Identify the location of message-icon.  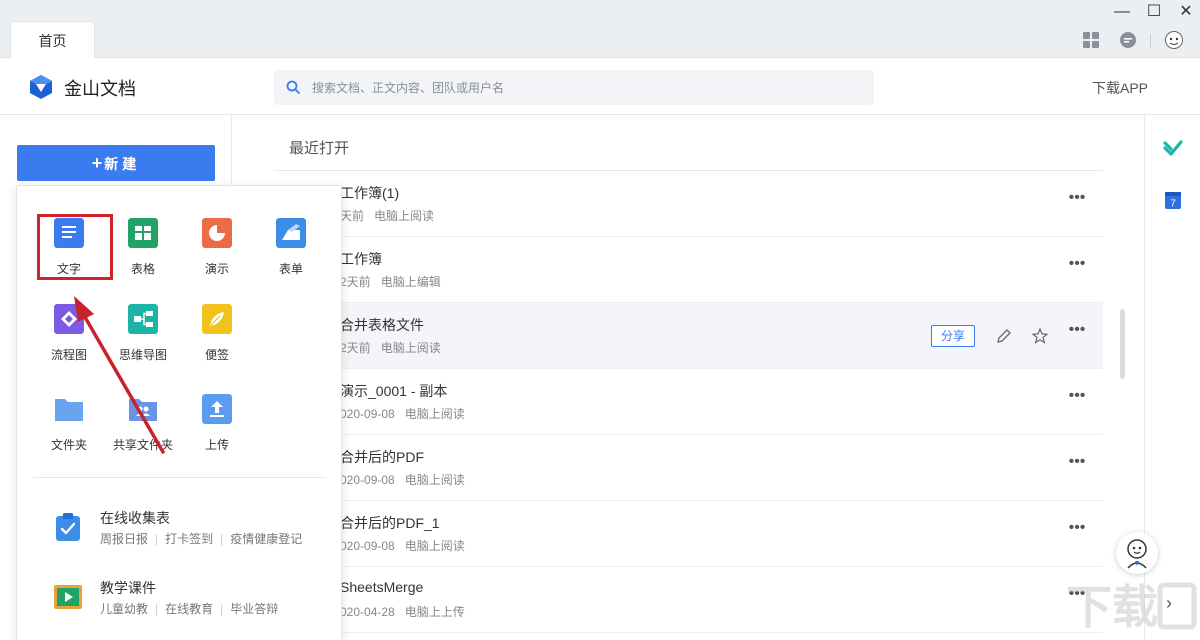
(1128, 40).